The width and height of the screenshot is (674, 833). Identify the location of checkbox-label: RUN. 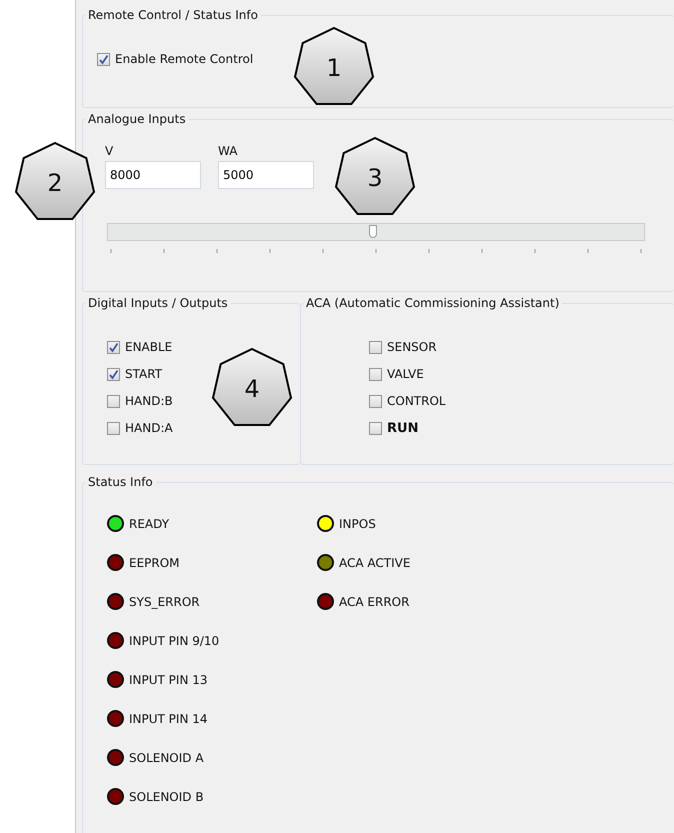
(402, 428).